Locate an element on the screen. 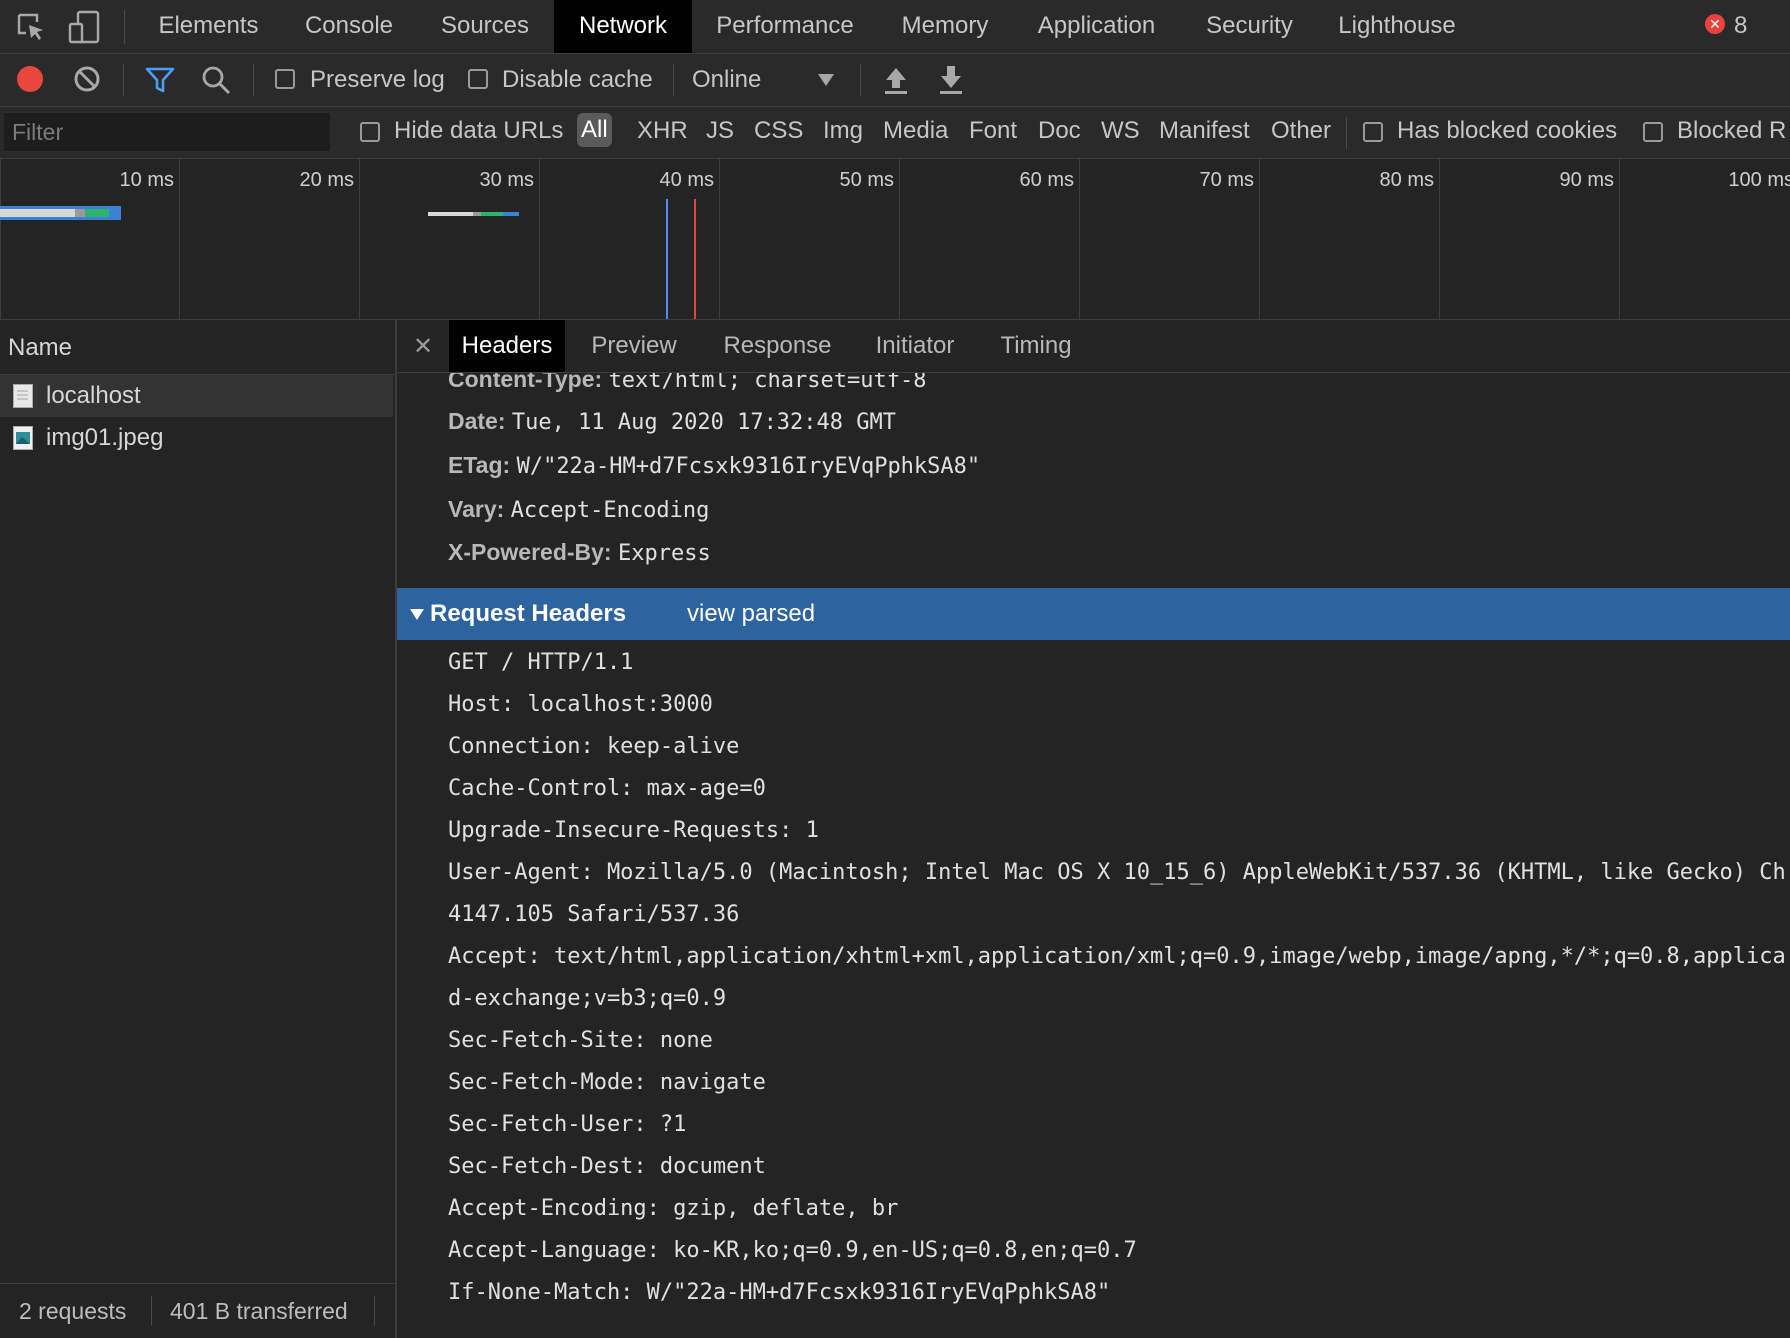  name-column-label: Name is located at coordinates (40, 347).